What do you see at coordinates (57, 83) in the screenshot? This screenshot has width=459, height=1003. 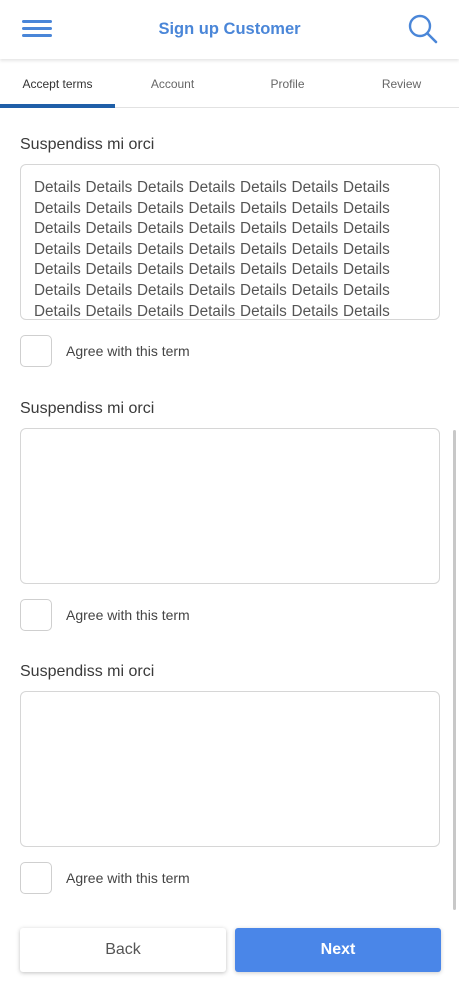 I see `tab-accept-terms: Accept terms` at bounding box center [57, 83].